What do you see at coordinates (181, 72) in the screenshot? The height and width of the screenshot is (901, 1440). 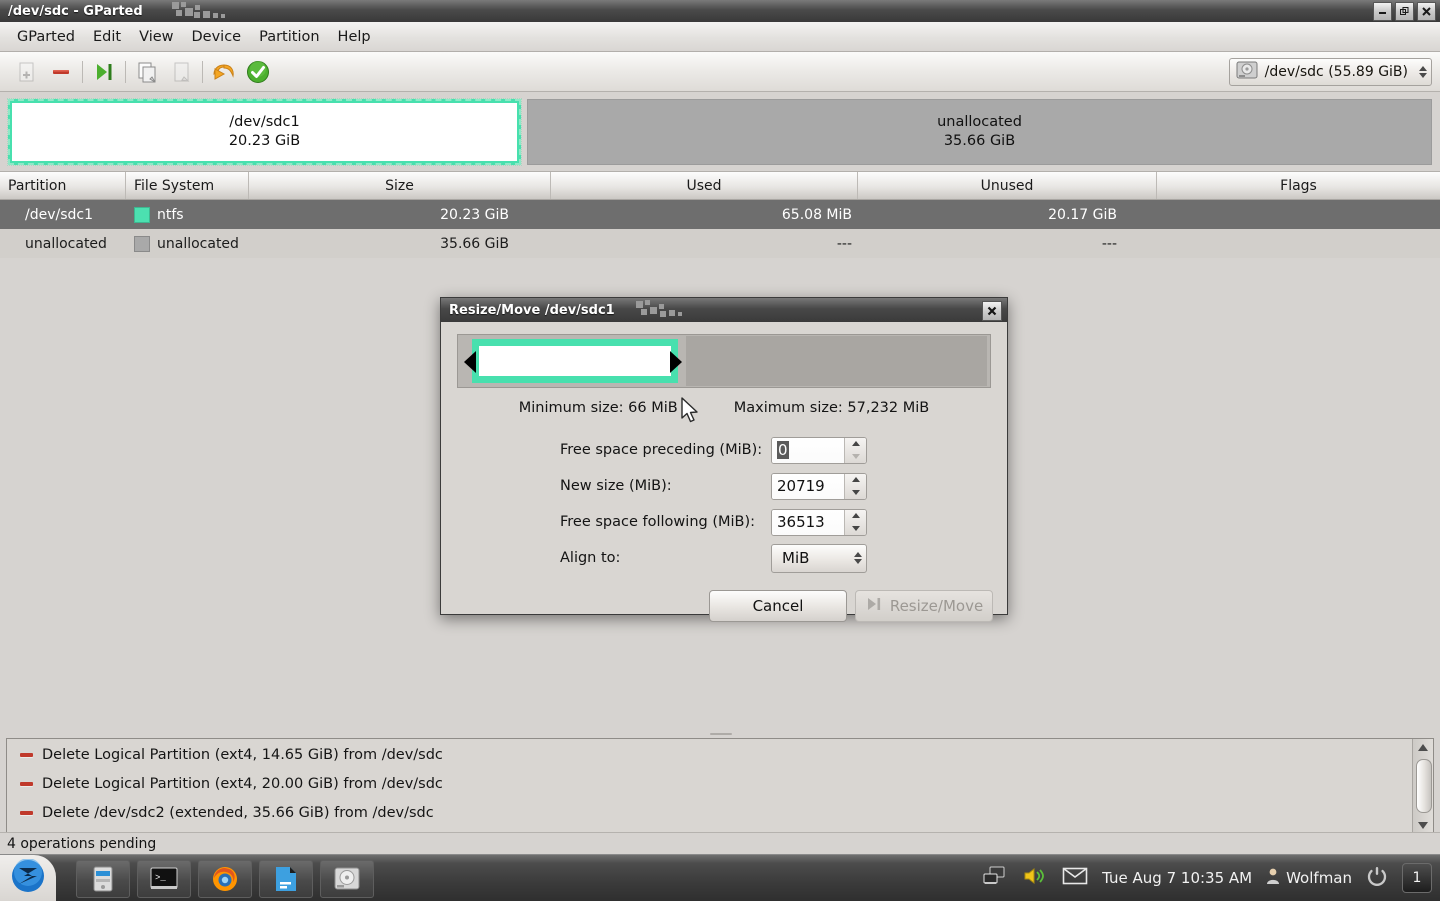 I see `paste-button` at bounding box center [181, 72].